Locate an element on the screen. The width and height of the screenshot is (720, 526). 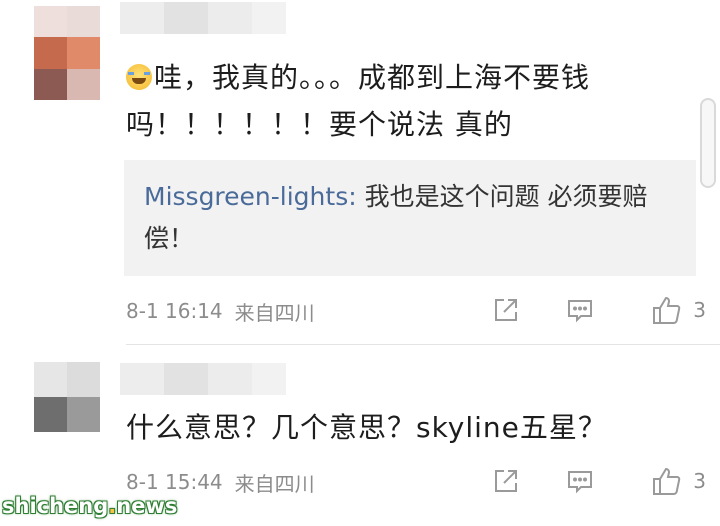
comment-body: 什么意思？几个意思？skyline五星？ is located at coordinates (366, 427).